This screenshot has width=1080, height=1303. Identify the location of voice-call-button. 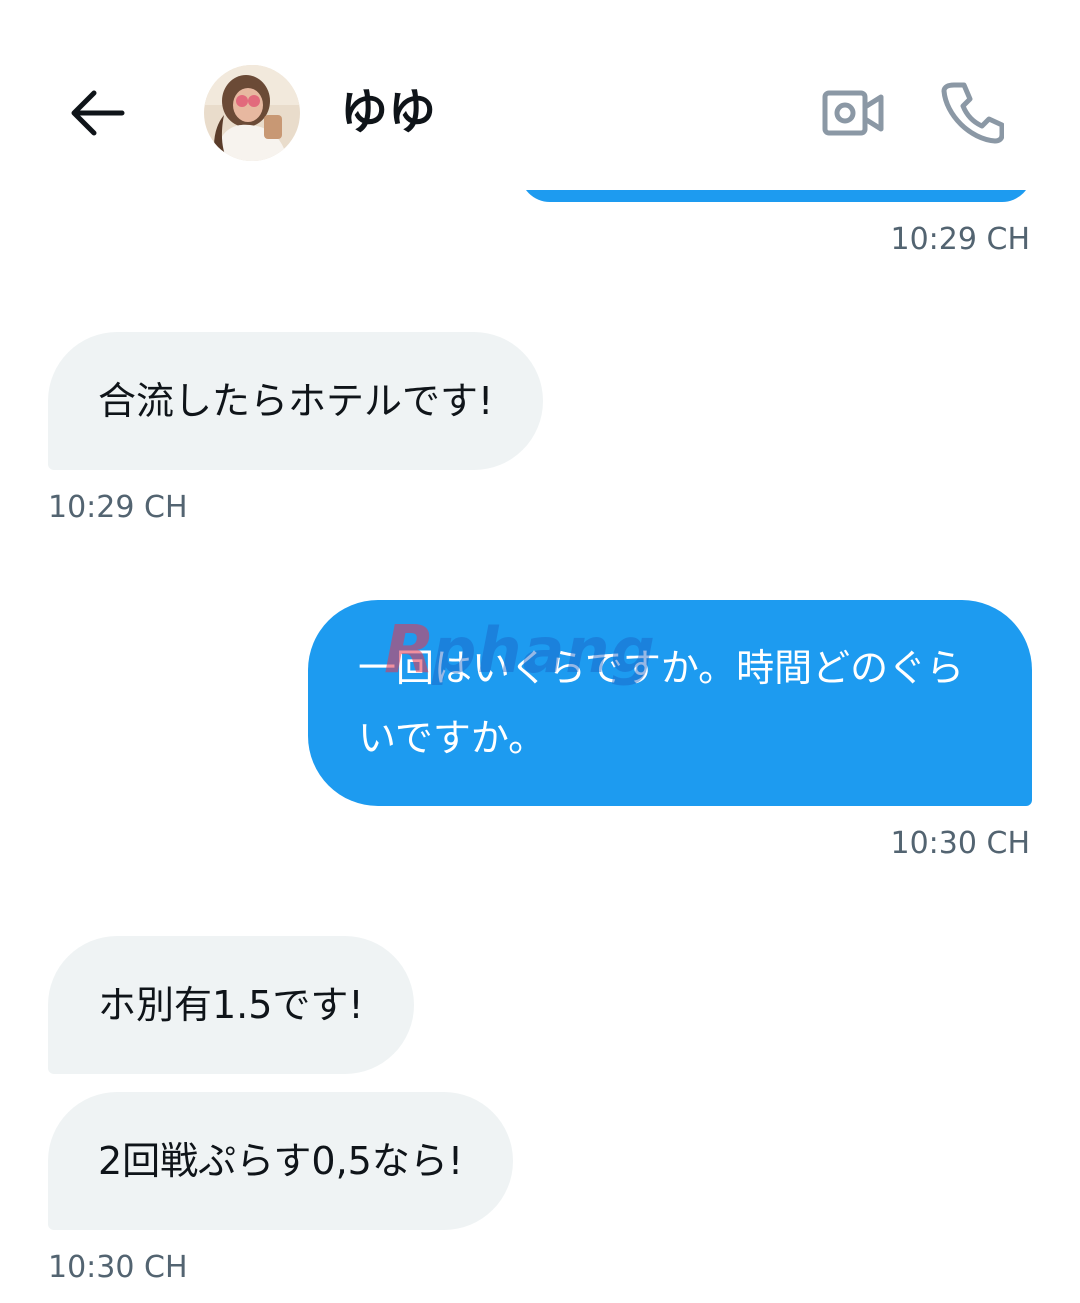
(972, 112).